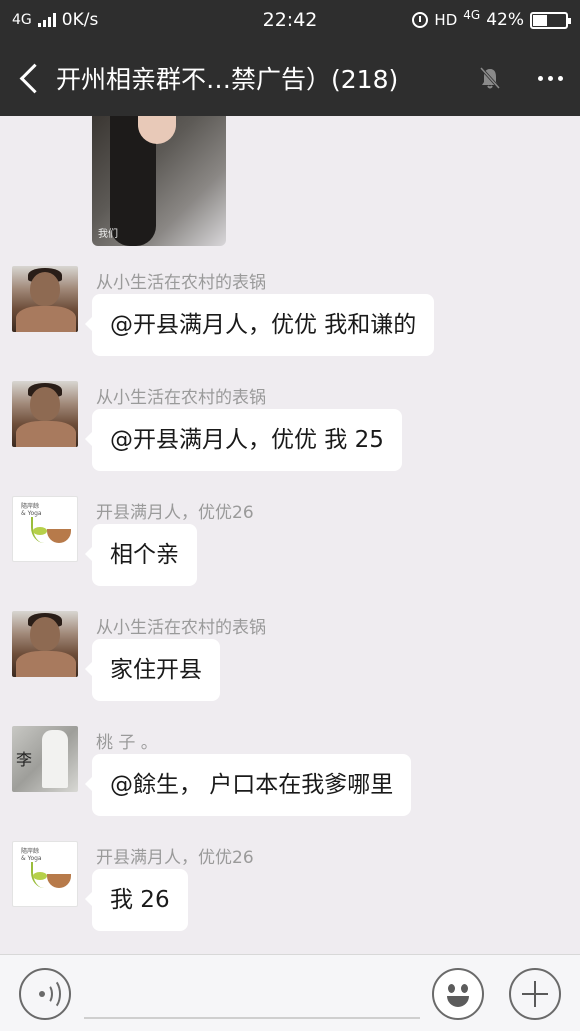 This screenshot has height=1031, width=580. I want to click on message-row: 从小生活在农村的表锅 @开县满月人，优优 我和谦的, so click(290, 314).